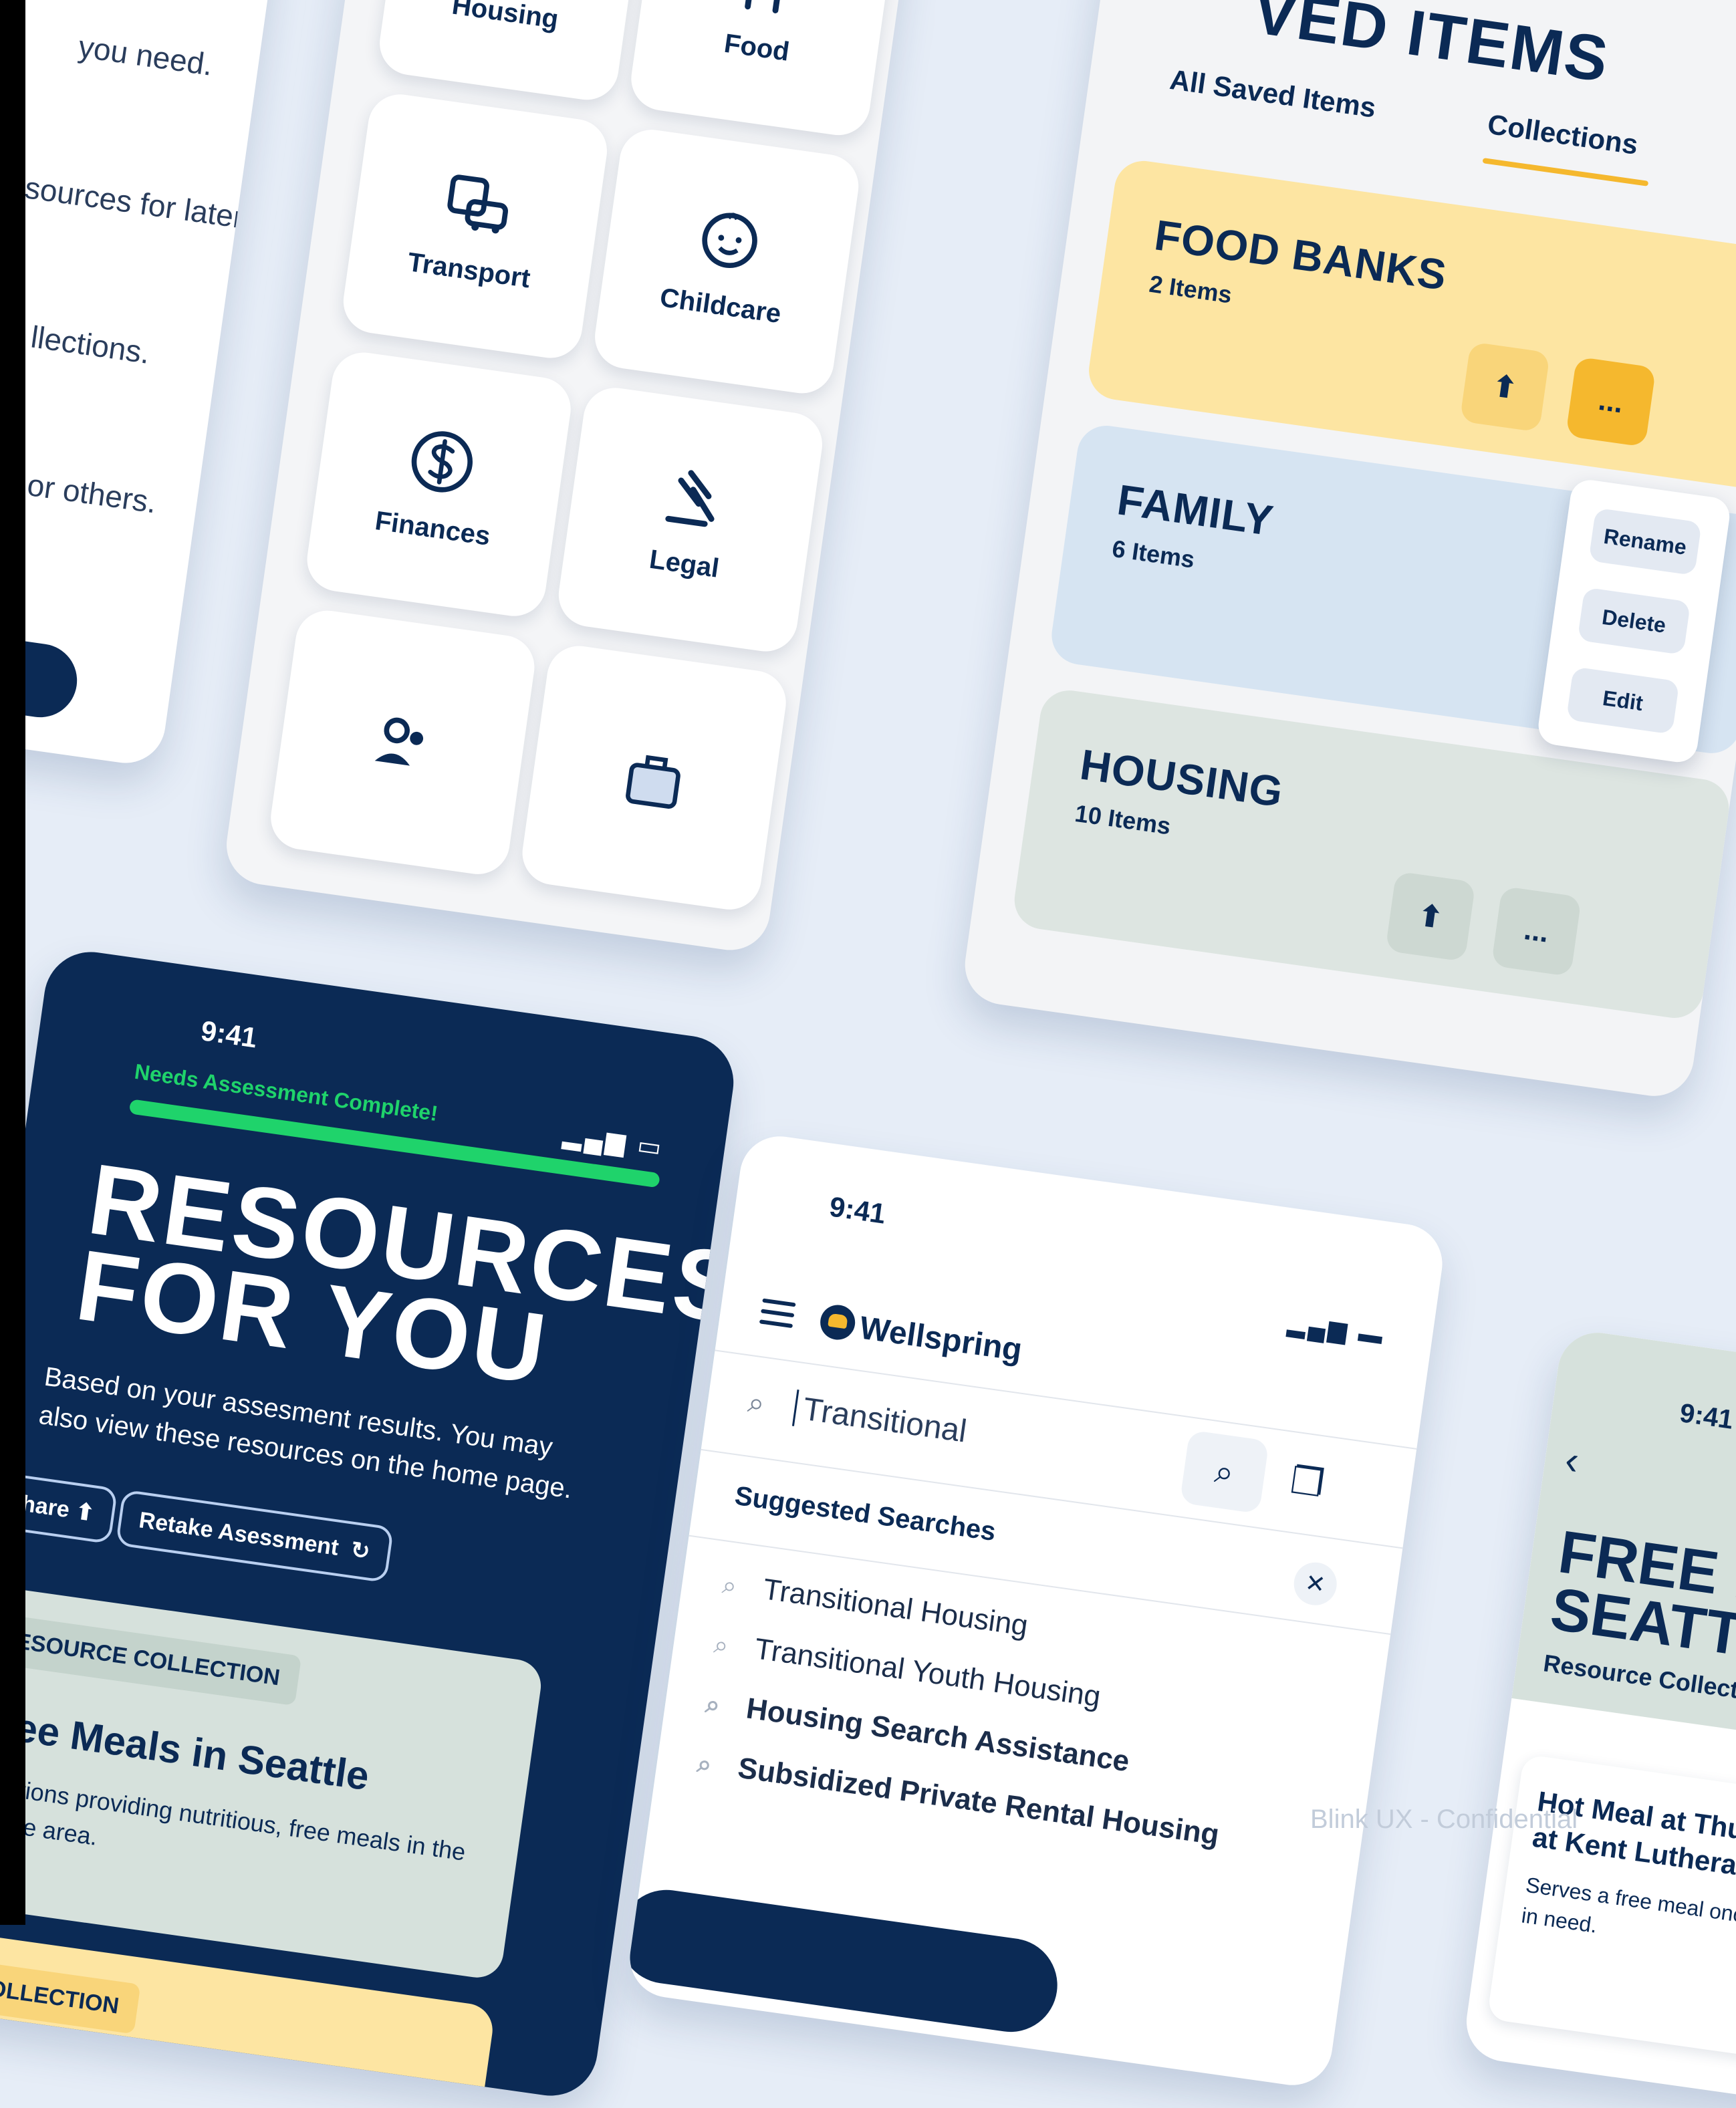  Describe the element at coordinates (1153, 553) in the screenshot. I see `collection-count: 6 Items` at that location.